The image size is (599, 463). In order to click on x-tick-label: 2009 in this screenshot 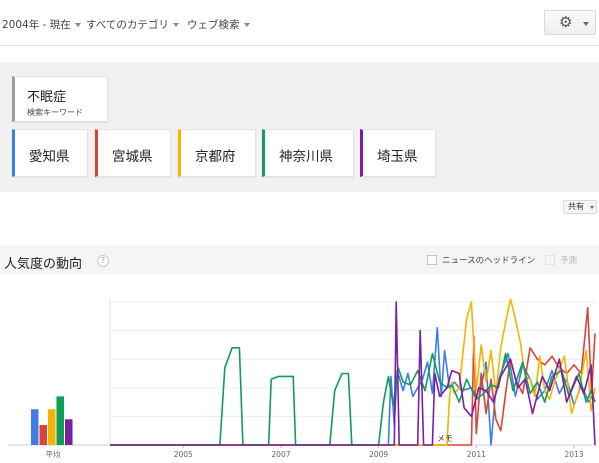, I will do `click(378, 454)`.